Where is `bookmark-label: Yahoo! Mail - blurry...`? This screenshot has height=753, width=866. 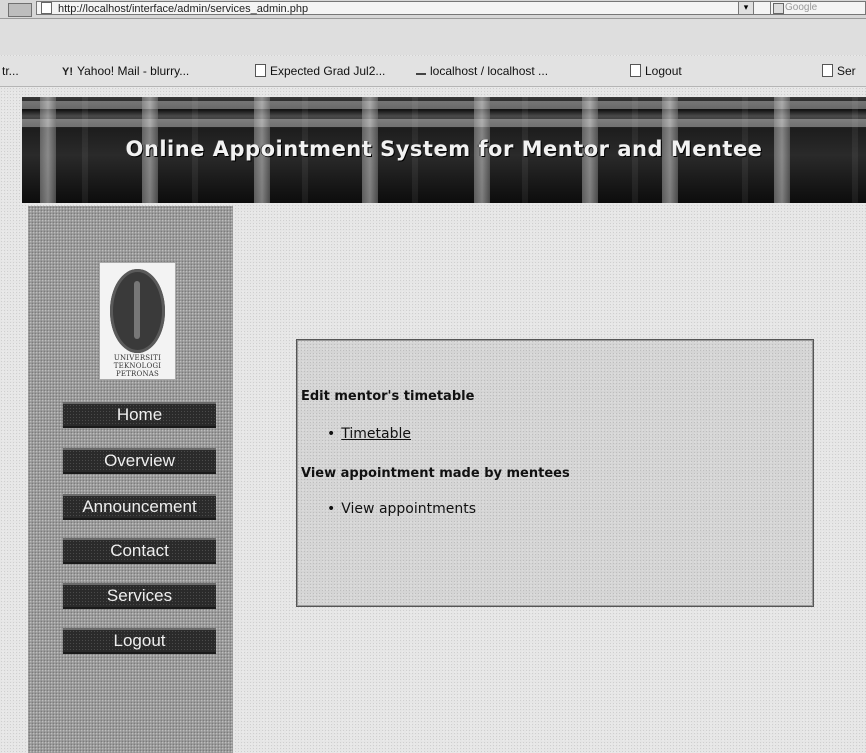 bookmark-label: Yahoo! Mail - blurry... is located at coordinates (133, 71).